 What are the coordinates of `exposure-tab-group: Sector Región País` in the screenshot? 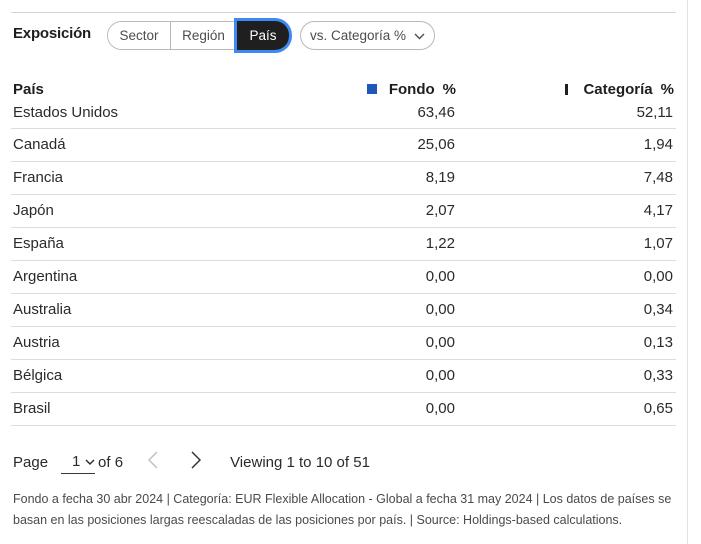 It's located at (198, 35).